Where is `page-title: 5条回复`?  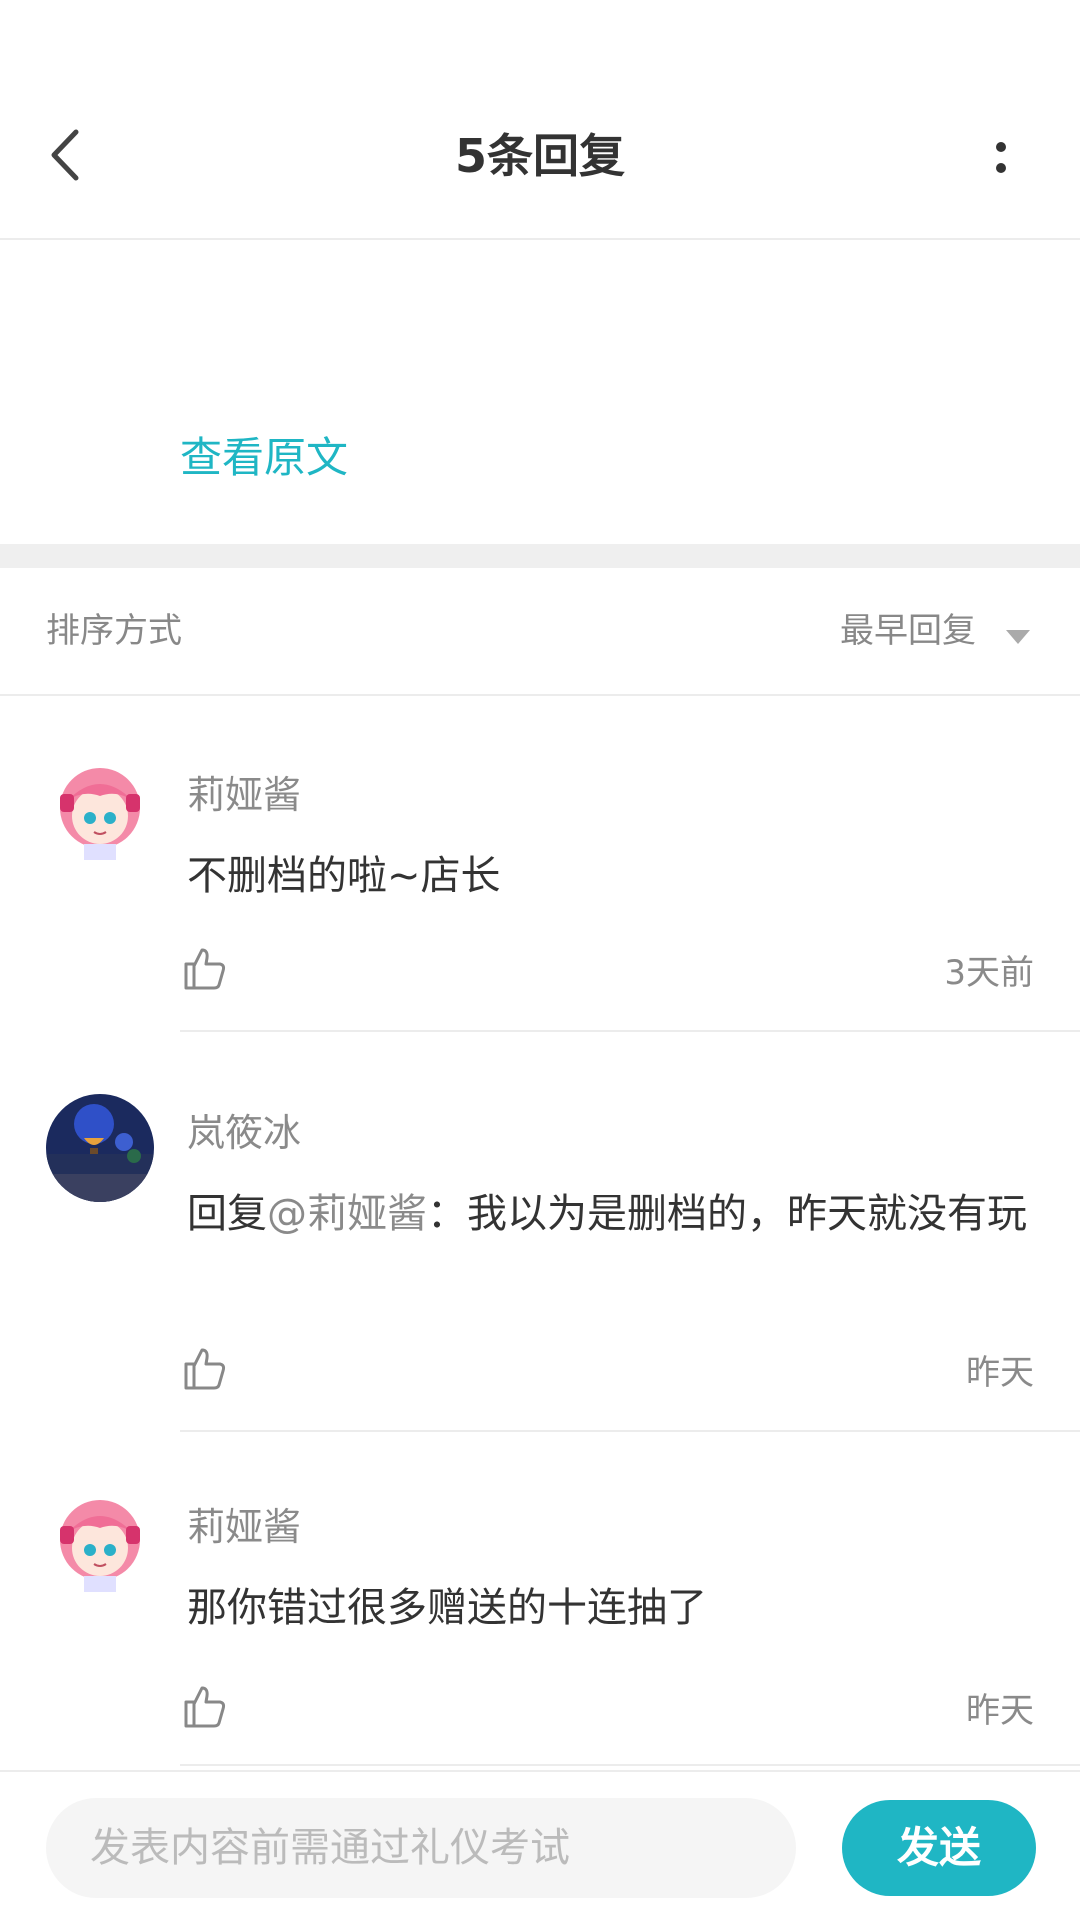
page-title: 5条回复 is located at coordinates (539, 156).